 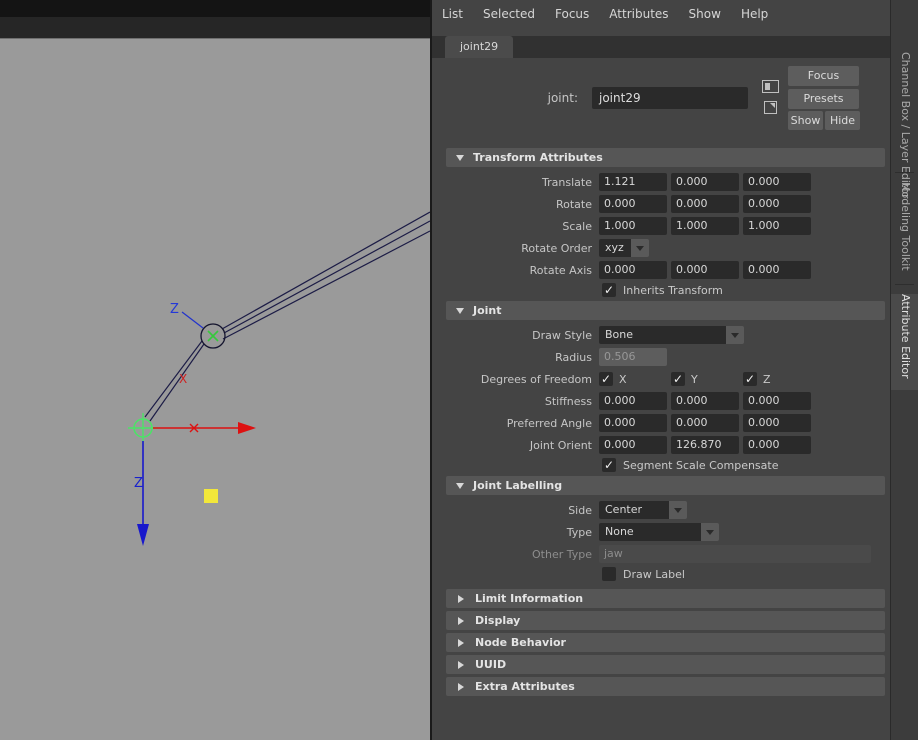 What do you see at coordinates (633, 423) in the screenshot?
I see `preferred-angle-x-field: 0.000` at bounding box center [633, 423].